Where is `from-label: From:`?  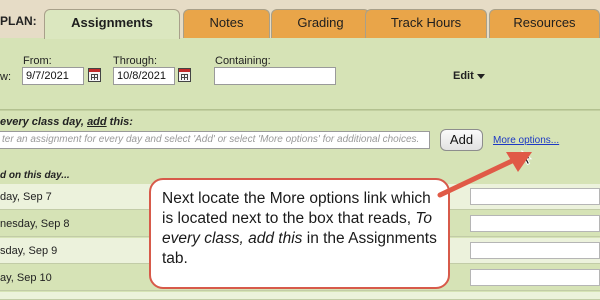 from-label: From: is located at coordinates (37, 61).